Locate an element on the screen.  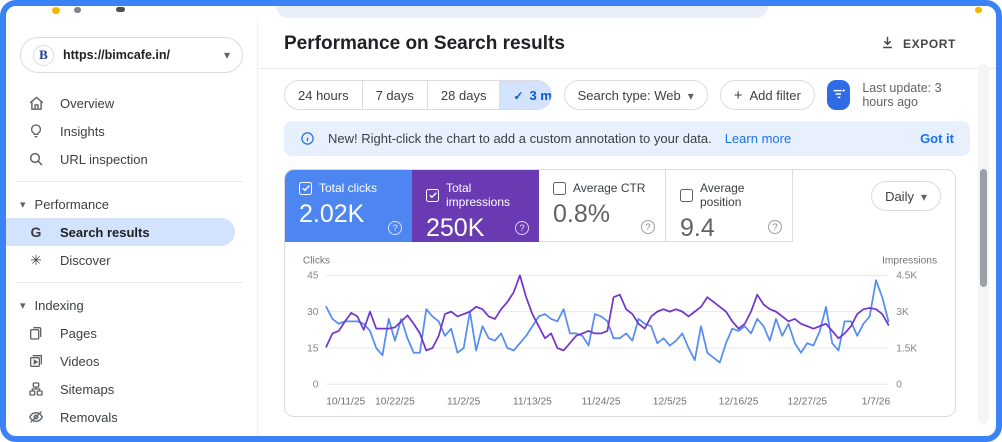
home-icon is located at coordinates (36, 103).